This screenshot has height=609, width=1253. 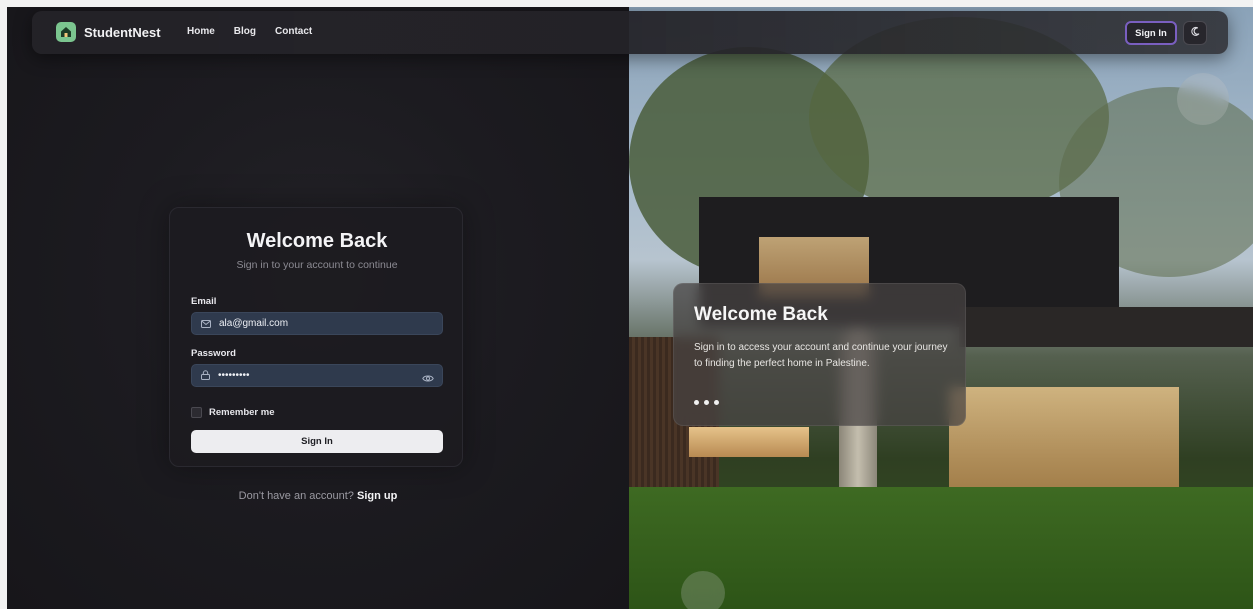 I want to click on form-title: Welcome Back, so click(x=317, y=241).